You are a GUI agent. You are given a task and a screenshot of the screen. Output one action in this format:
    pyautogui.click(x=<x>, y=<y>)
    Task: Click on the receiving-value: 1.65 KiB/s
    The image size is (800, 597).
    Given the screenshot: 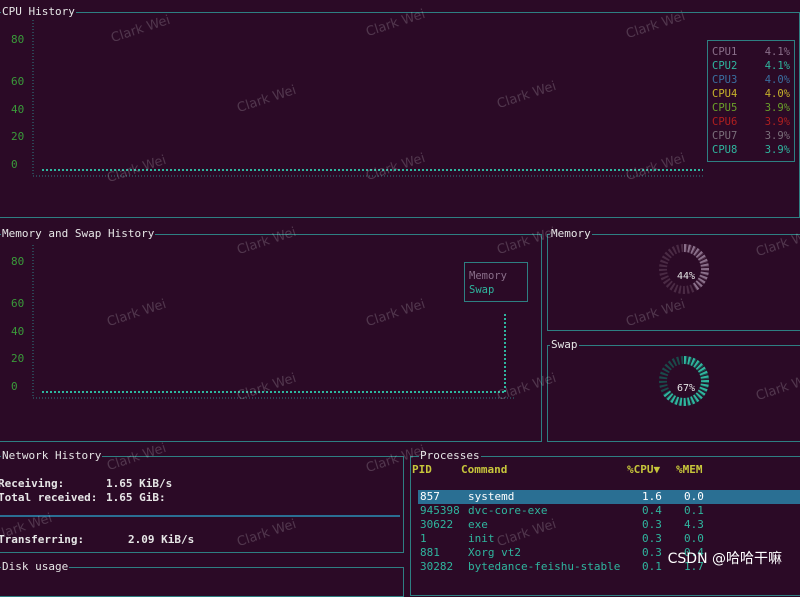 What is the action you would take?
    pyautogui.click(x=139, y=483)
    